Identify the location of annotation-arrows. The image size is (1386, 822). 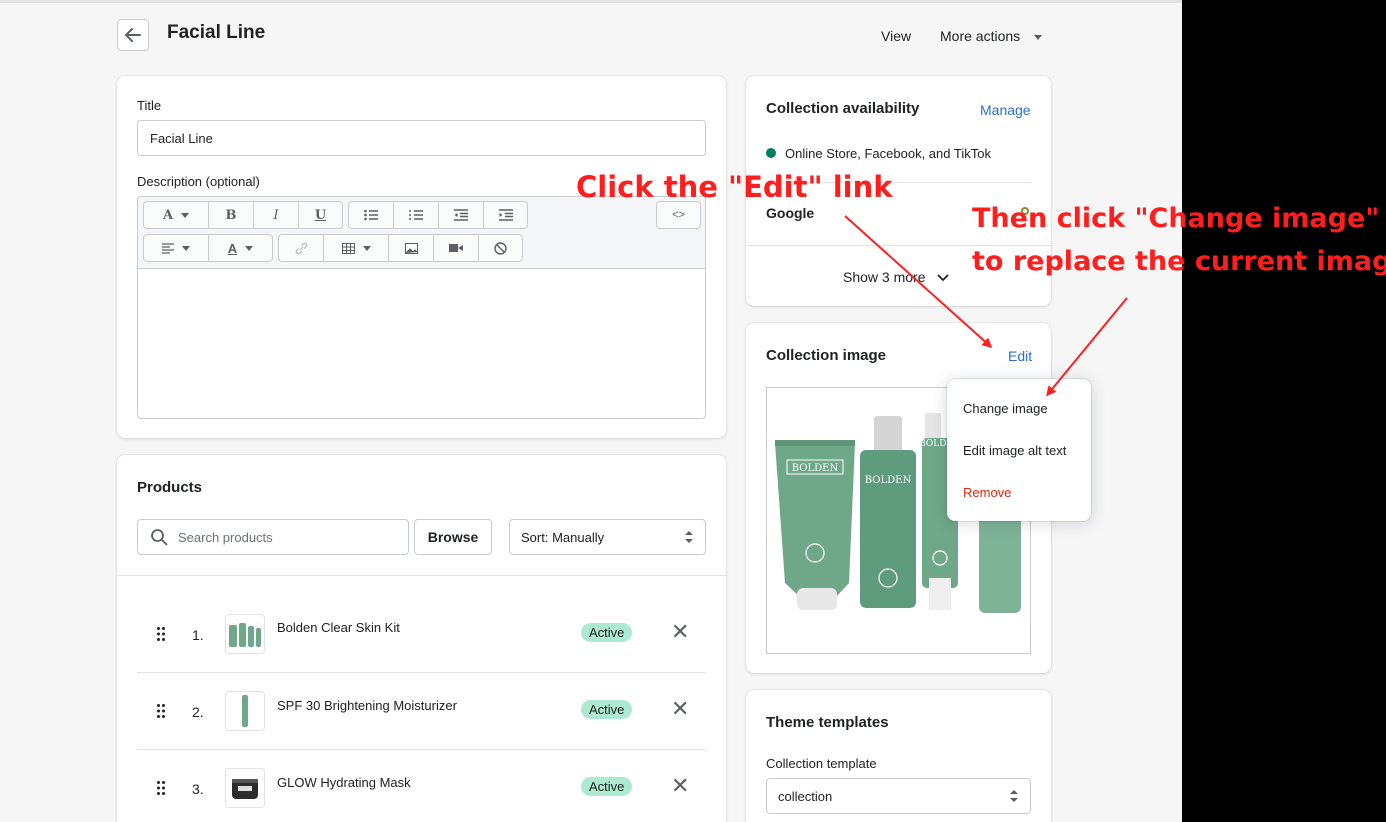
(986, 306).